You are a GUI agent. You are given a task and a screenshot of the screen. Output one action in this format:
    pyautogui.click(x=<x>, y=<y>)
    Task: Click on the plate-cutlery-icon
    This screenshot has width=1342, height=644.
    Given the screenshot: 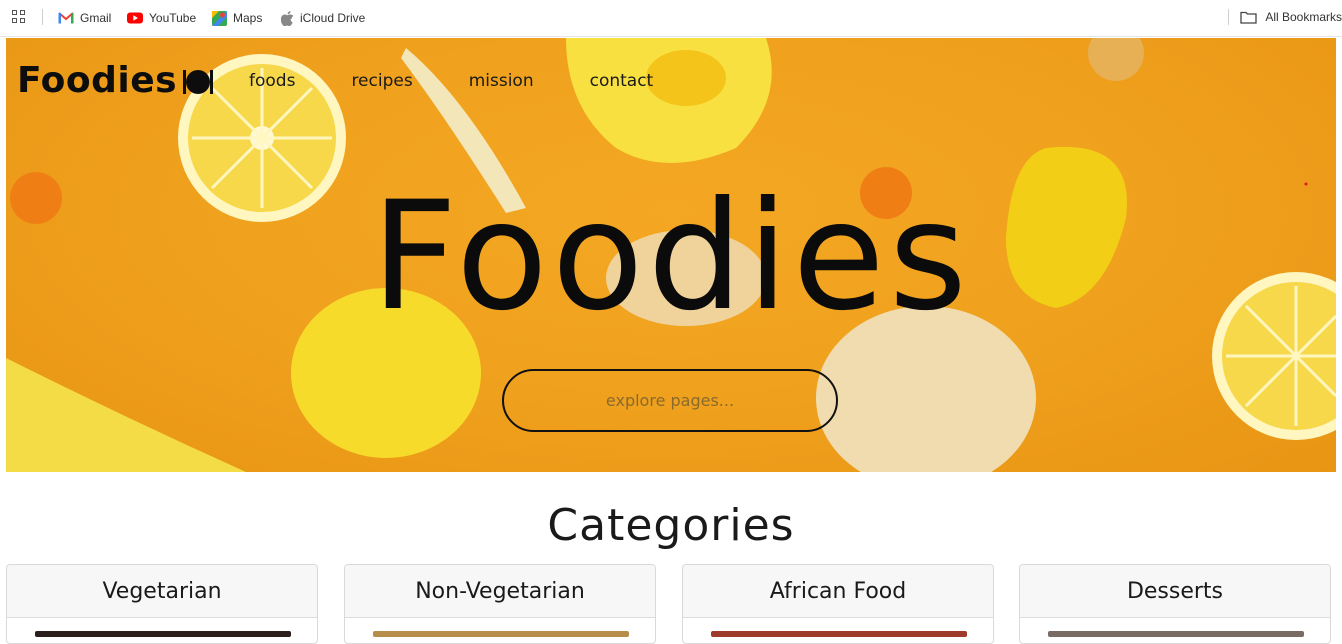 What is the action you would take?
    pyautogui.click(x=198, y=81)
    